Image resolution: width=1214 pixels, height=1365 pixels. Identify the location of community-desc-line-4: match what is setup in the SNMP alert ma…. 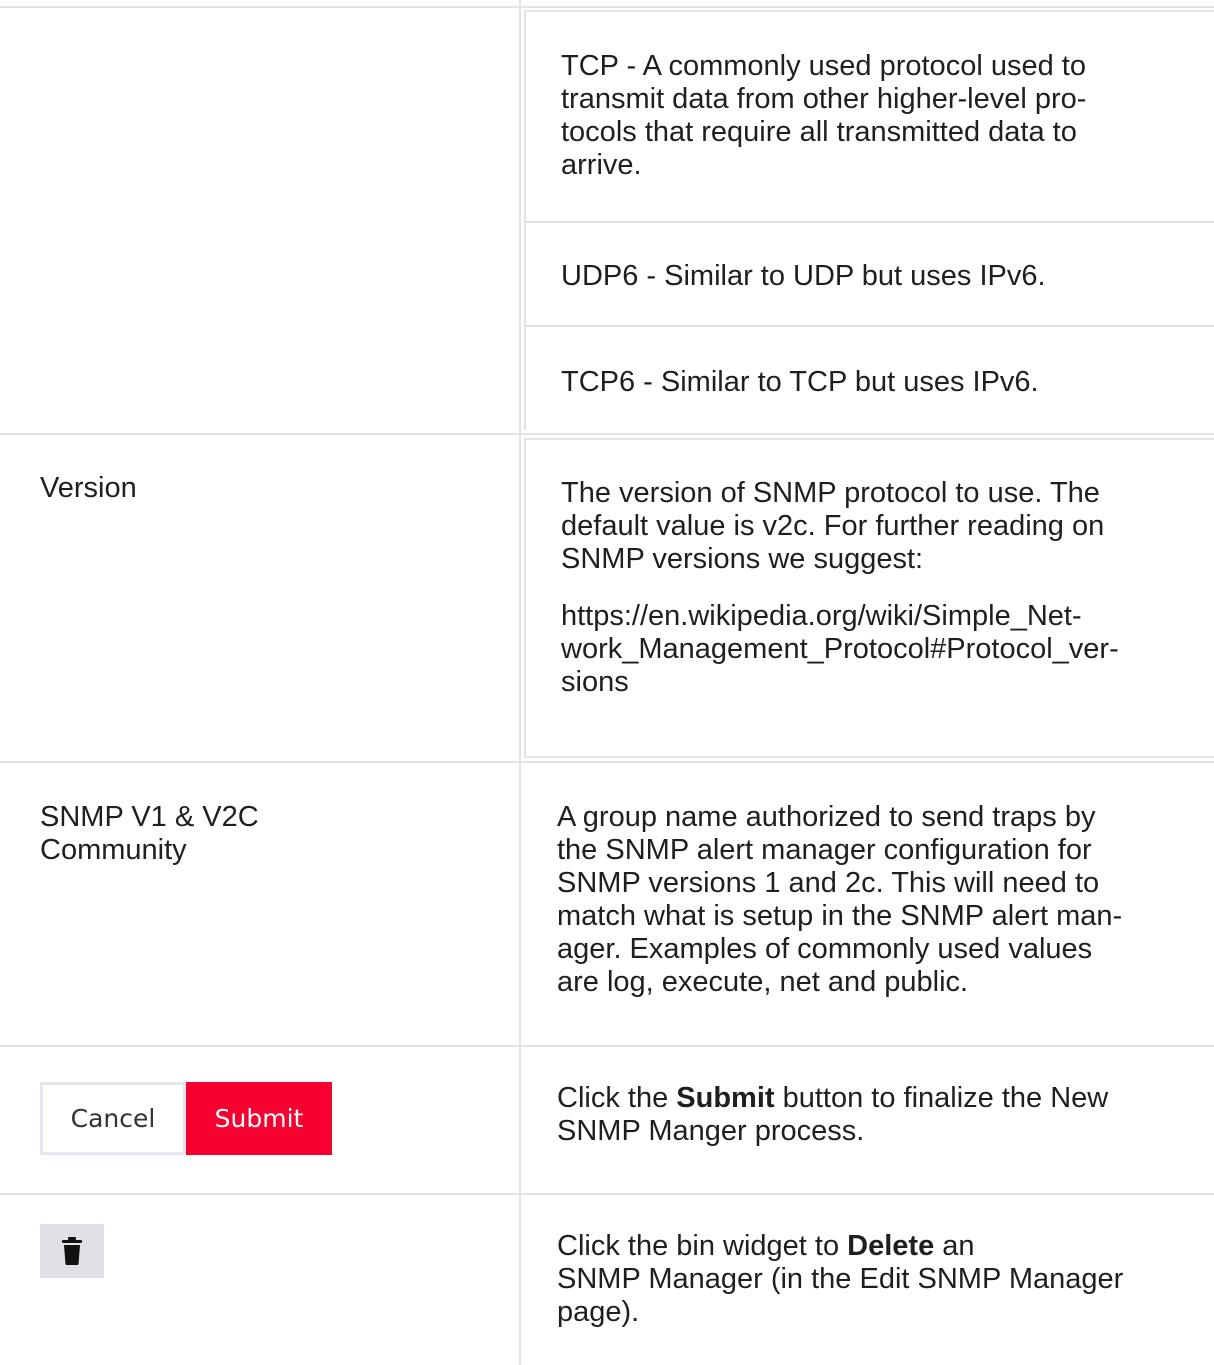
(840, 916).